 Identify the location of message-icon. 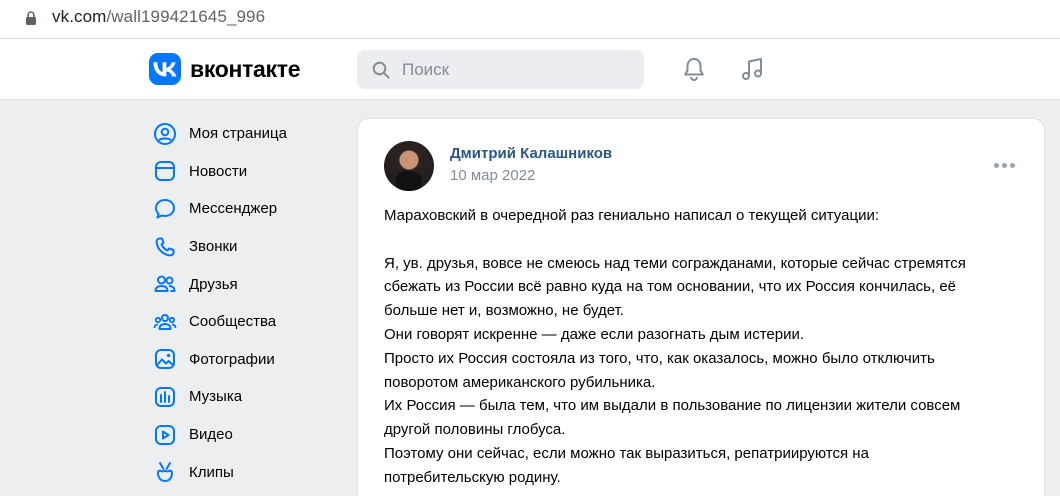
(165, 209).